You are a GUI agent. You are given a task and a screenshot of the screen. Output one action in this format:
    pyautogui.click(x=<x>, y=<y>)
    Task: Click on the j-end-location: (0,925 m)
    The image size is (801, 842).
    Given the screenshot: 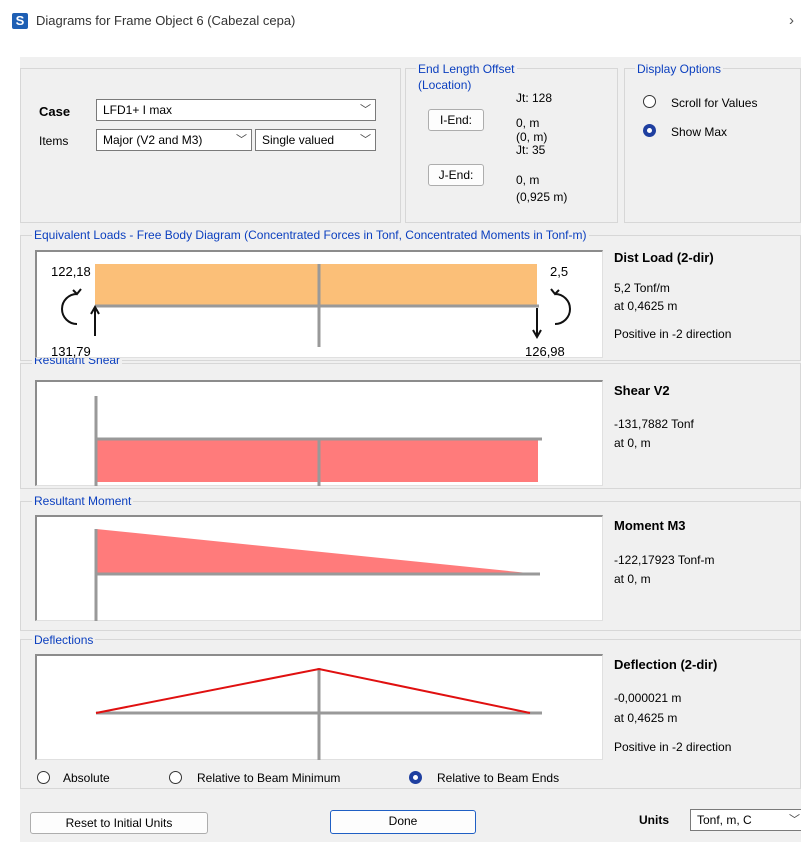 What is the action you would take?
    pyautogui.click(x=542, y=197)
    